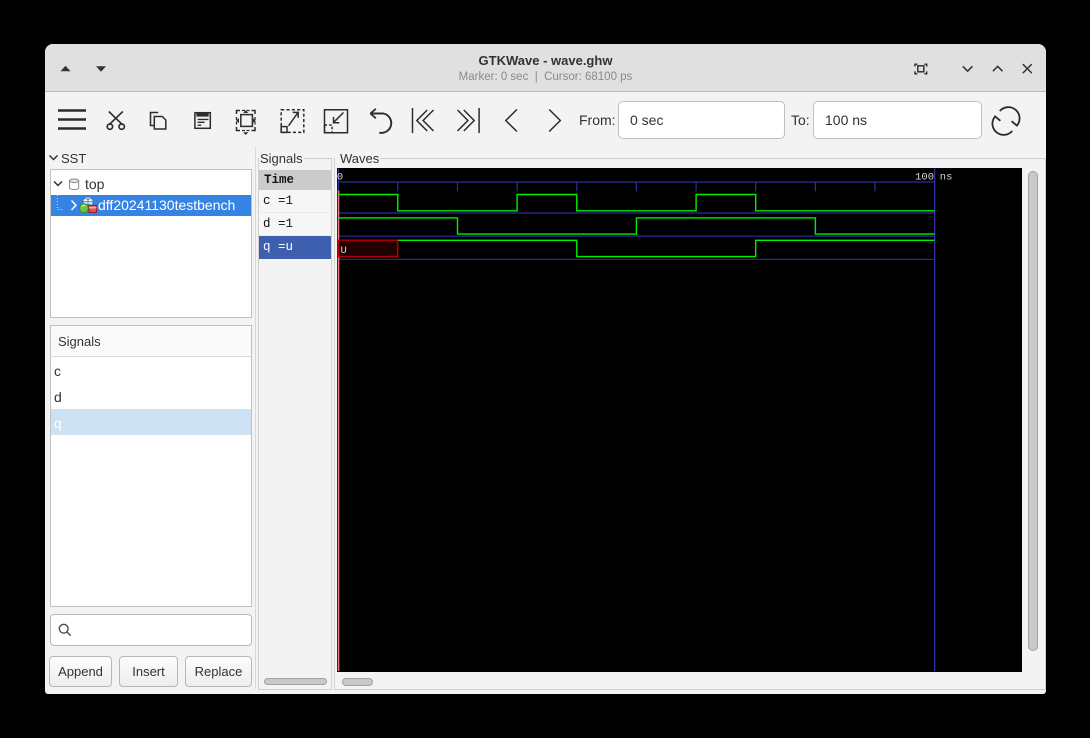 The height and width of the screenshot is (738, 1090). I want to click on svg-text: ns, so click(946, 178).